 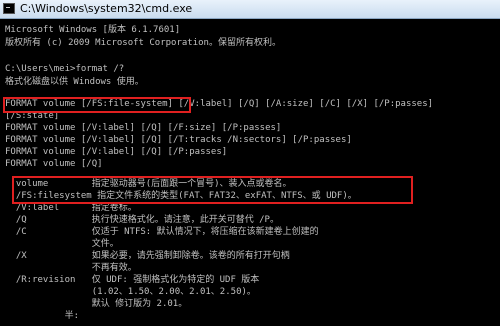 What do you see at coordinates (62, 244) in the screenshot?
I see `console-line: 文件。` at bounding box center [62, 244].